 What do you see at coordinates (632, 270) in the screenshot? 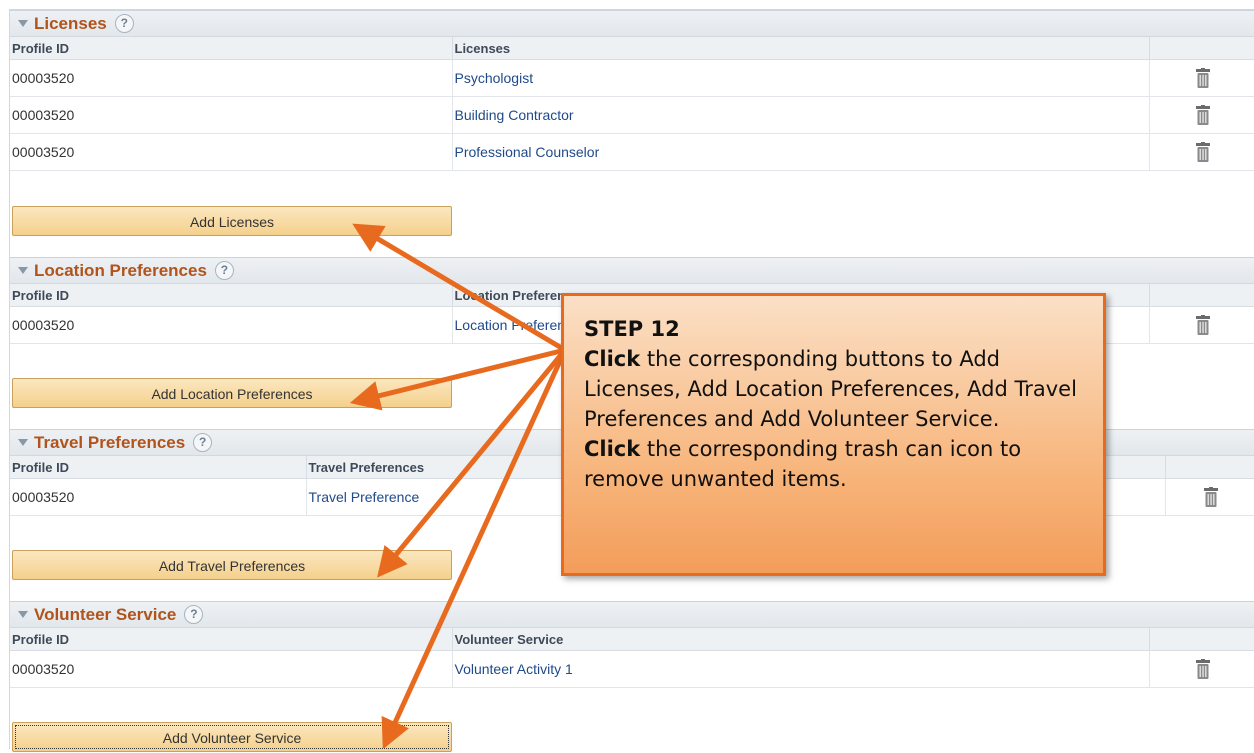
I see `location-preferences-header: Location Preferences ?` at bounding box center [632, 270].